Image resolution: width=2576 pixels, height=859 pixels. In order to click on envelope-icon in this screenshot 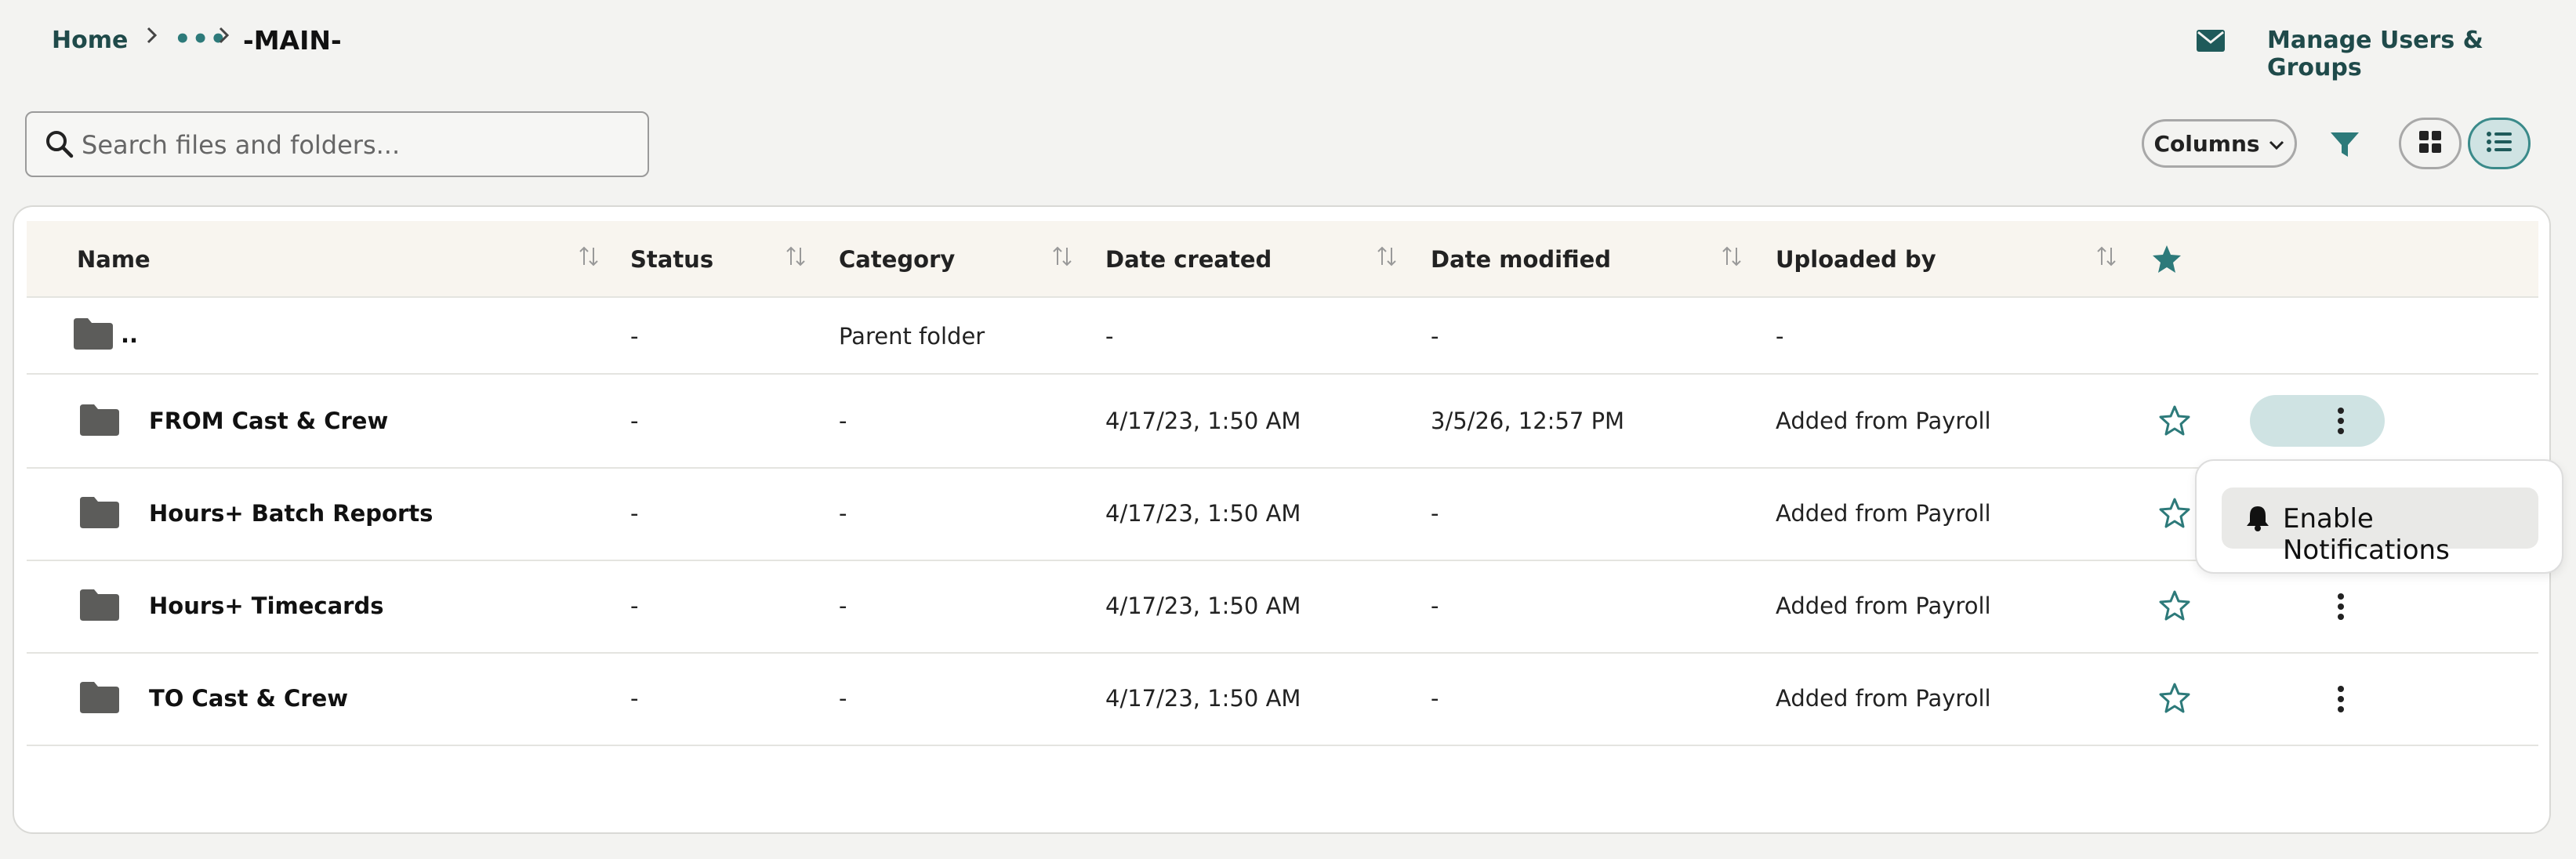, I will do `click(2211, 41)`.